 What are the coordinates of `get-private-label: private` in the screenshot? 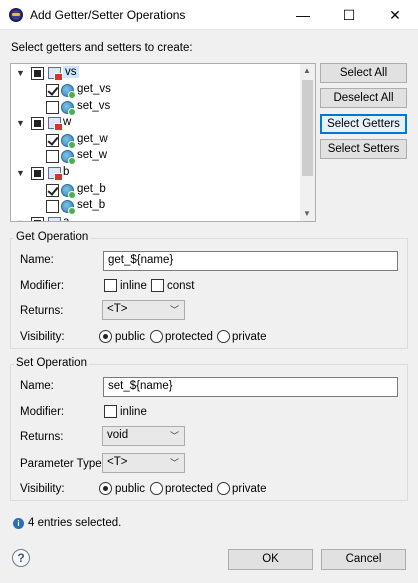 It's located at (249, 337).